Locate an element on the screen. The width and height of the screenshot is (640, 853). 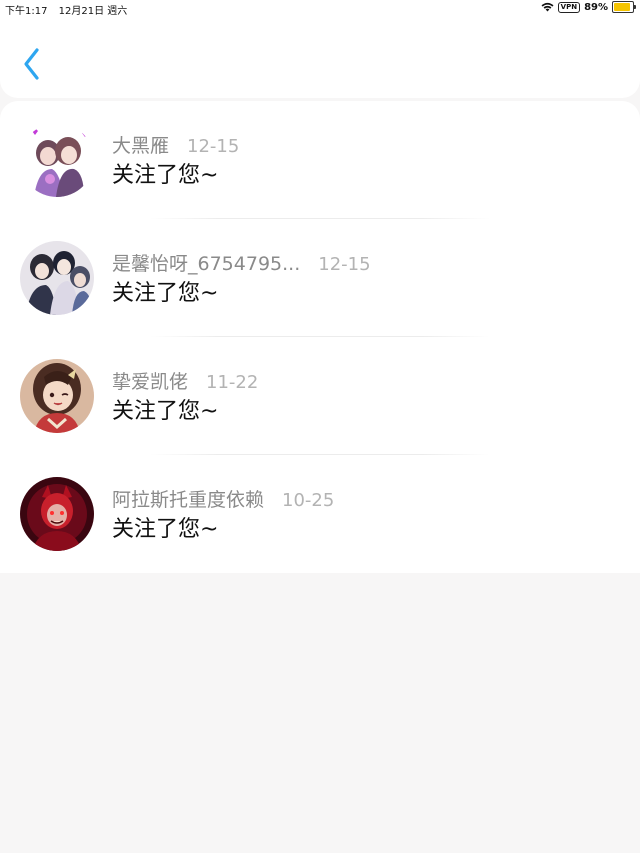
user-name: 阿拉斯托重度依赖 is located at coordinates (188, 500).